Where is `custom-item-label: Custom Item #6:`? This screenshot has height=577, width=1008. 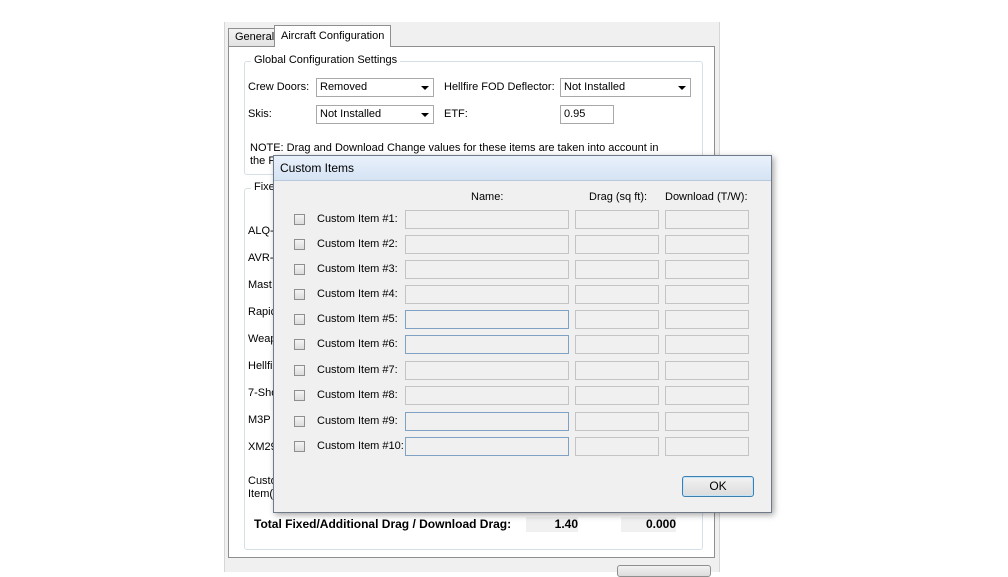 custom-item-label: Custom Item #6: is located at coordinates (357, 344).